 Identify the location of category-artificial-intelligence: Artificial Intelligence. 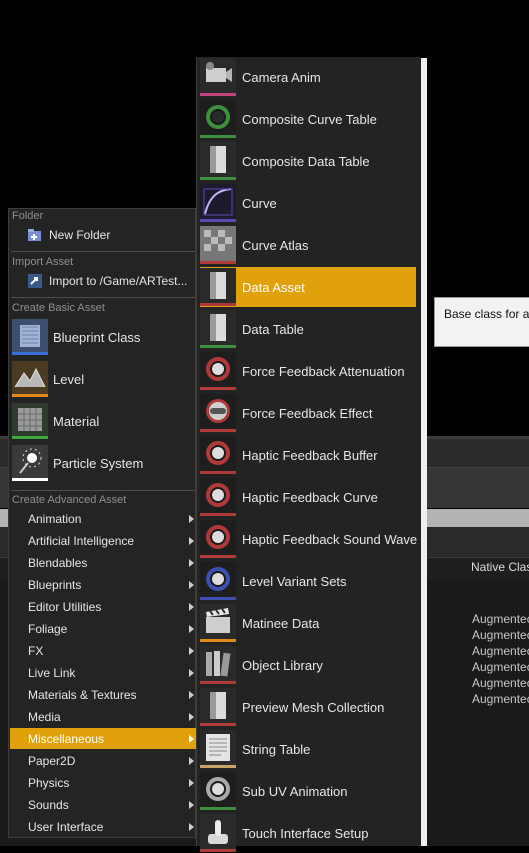
(103, 540).